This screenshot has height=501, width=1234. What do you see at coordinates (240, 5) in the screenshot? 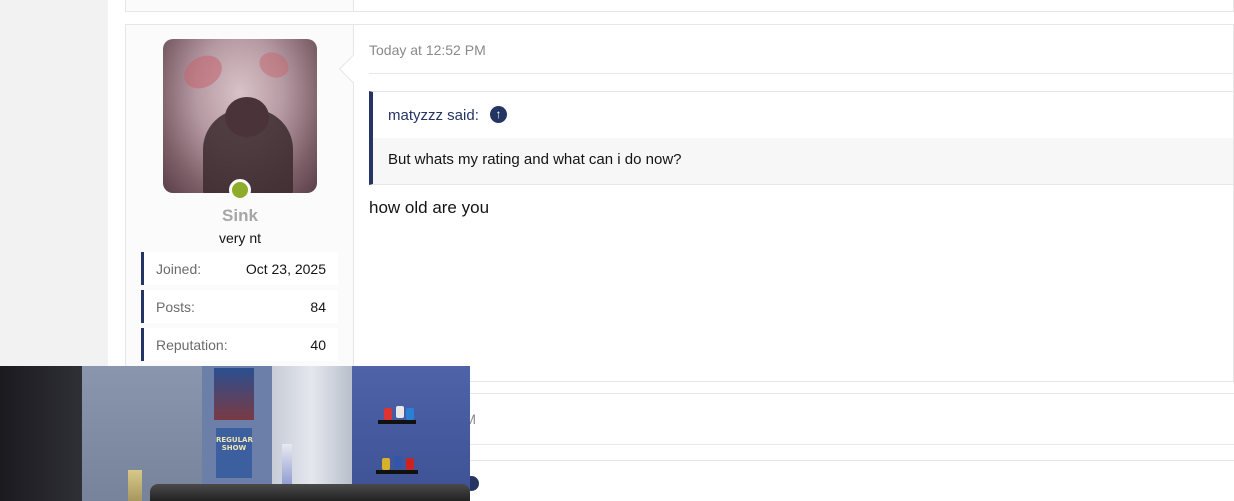
I see `previous-post-user-column` at bounding box center [240, 5].